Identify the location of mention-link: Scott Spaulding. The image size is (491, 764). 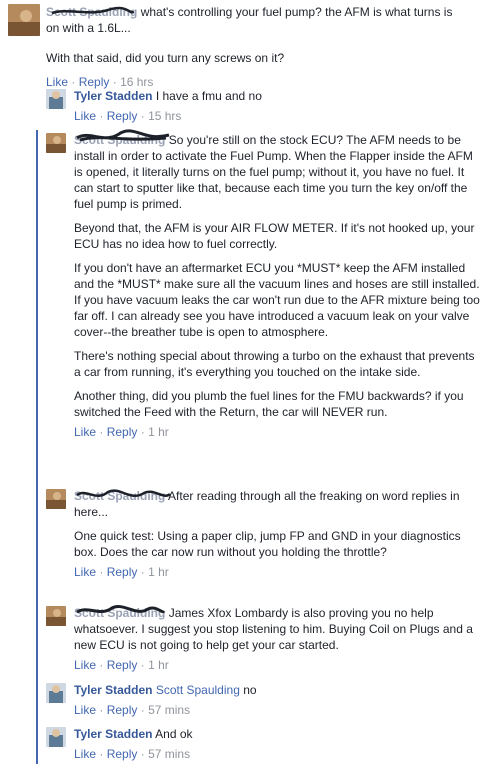
(198, 690).